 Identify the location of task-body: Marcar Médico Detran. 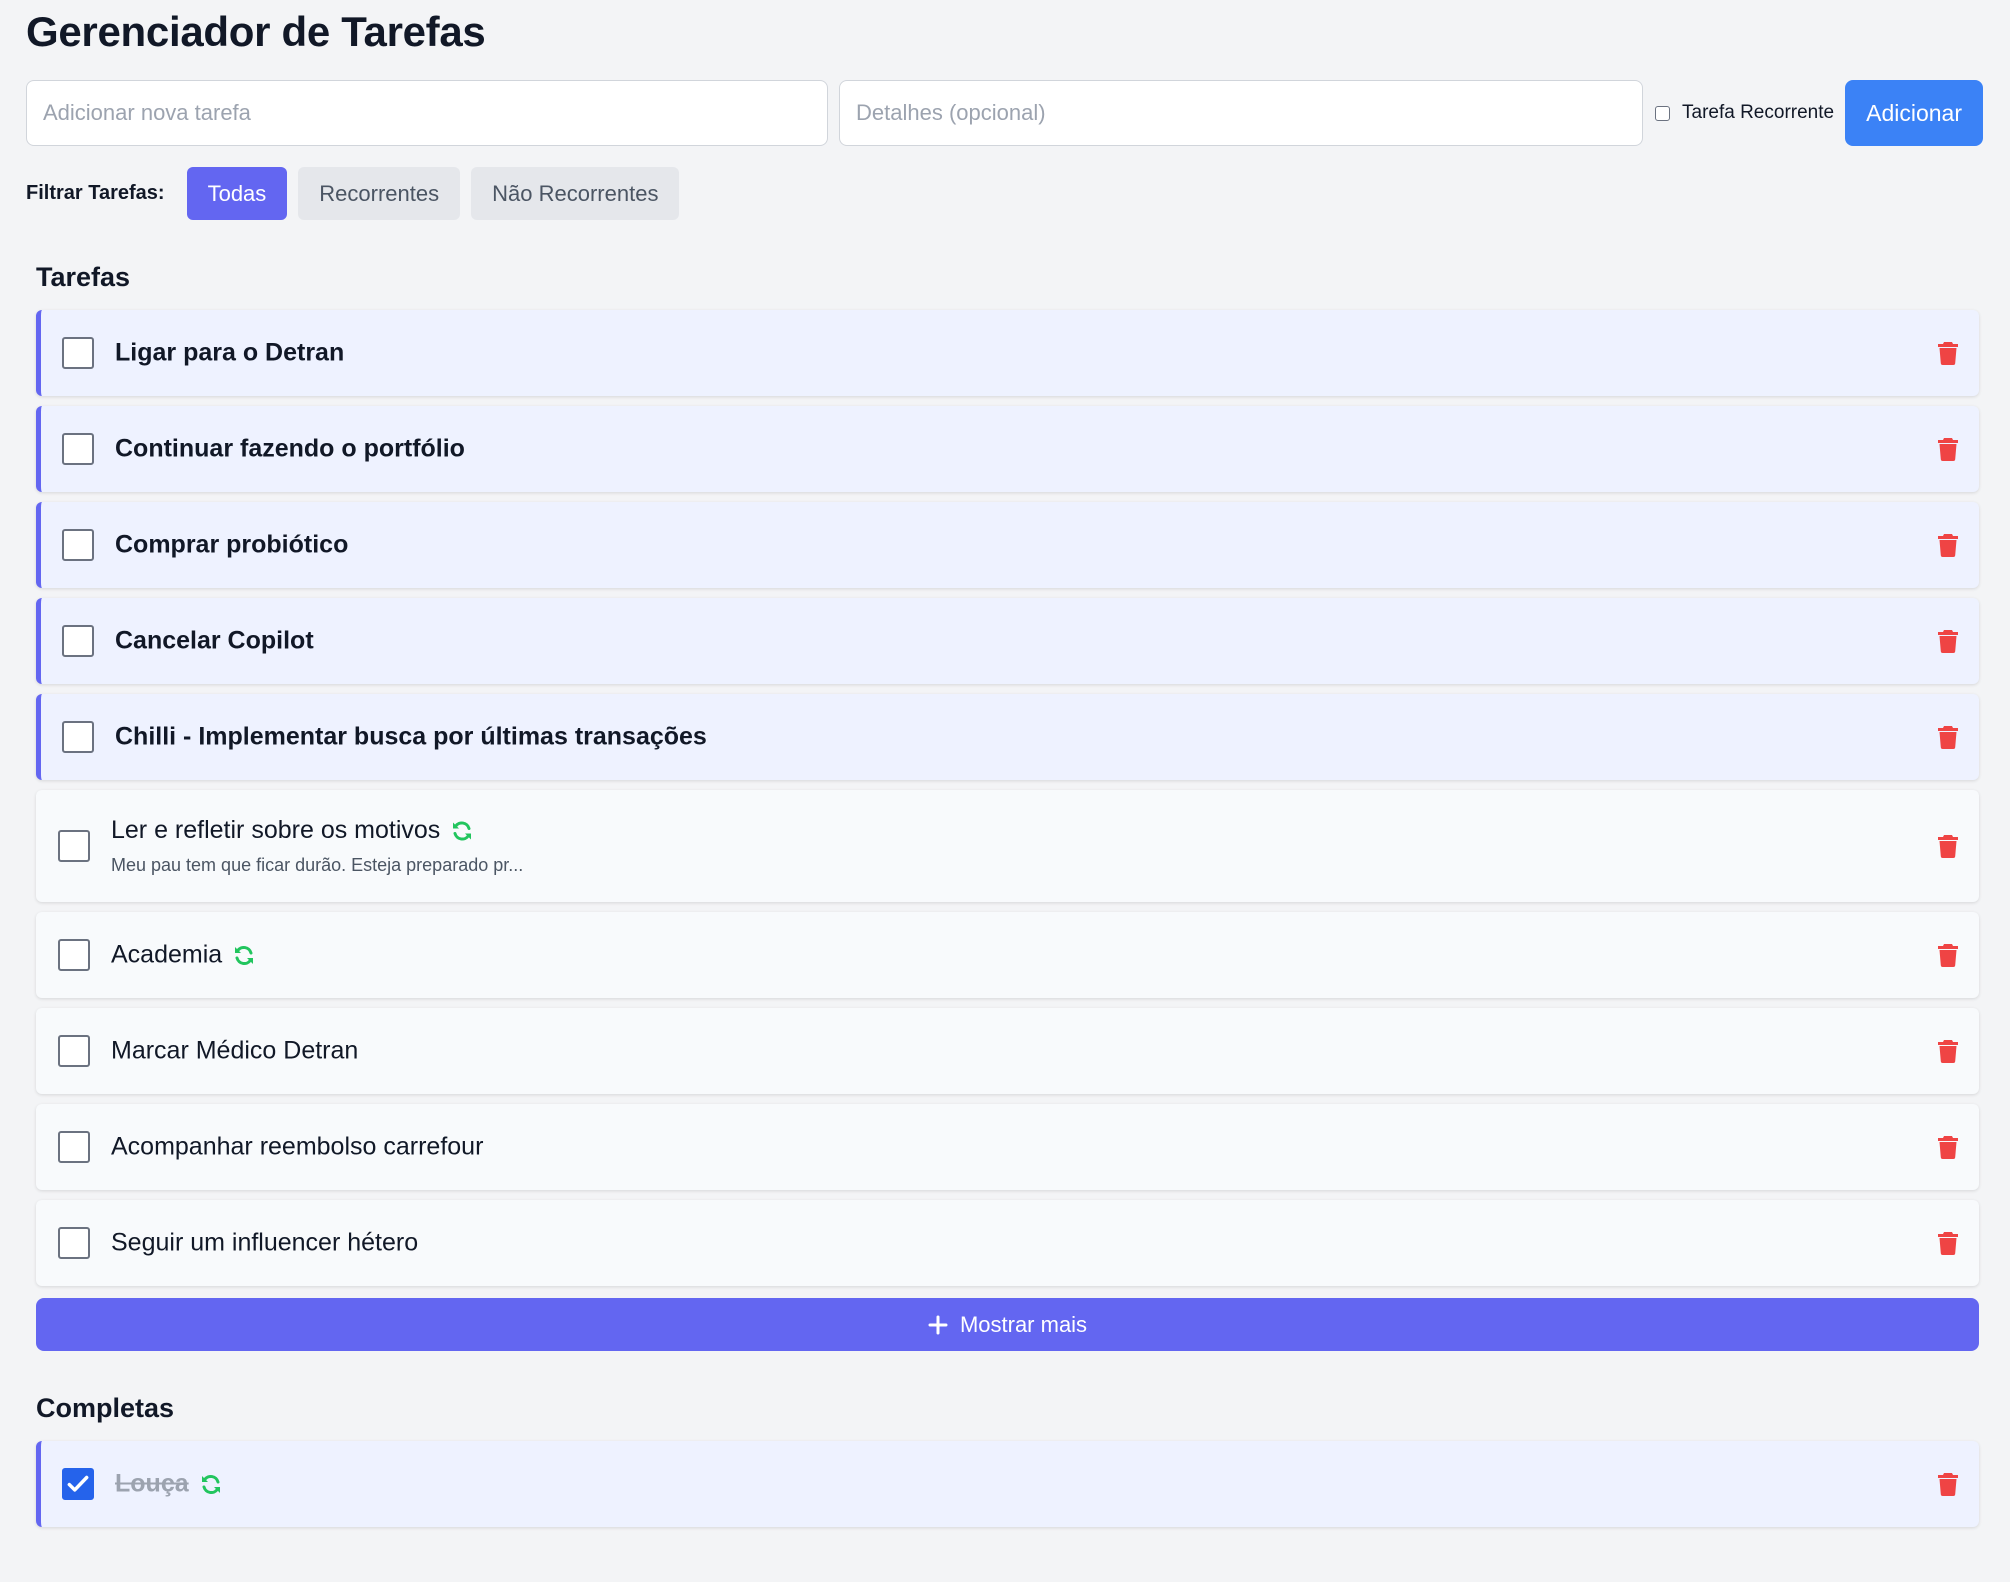
(234, 1051).